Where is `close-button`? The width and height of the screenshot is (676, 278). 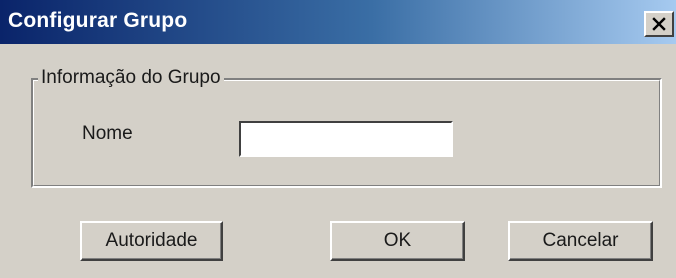 close-button is located at coordinates (659, 24).